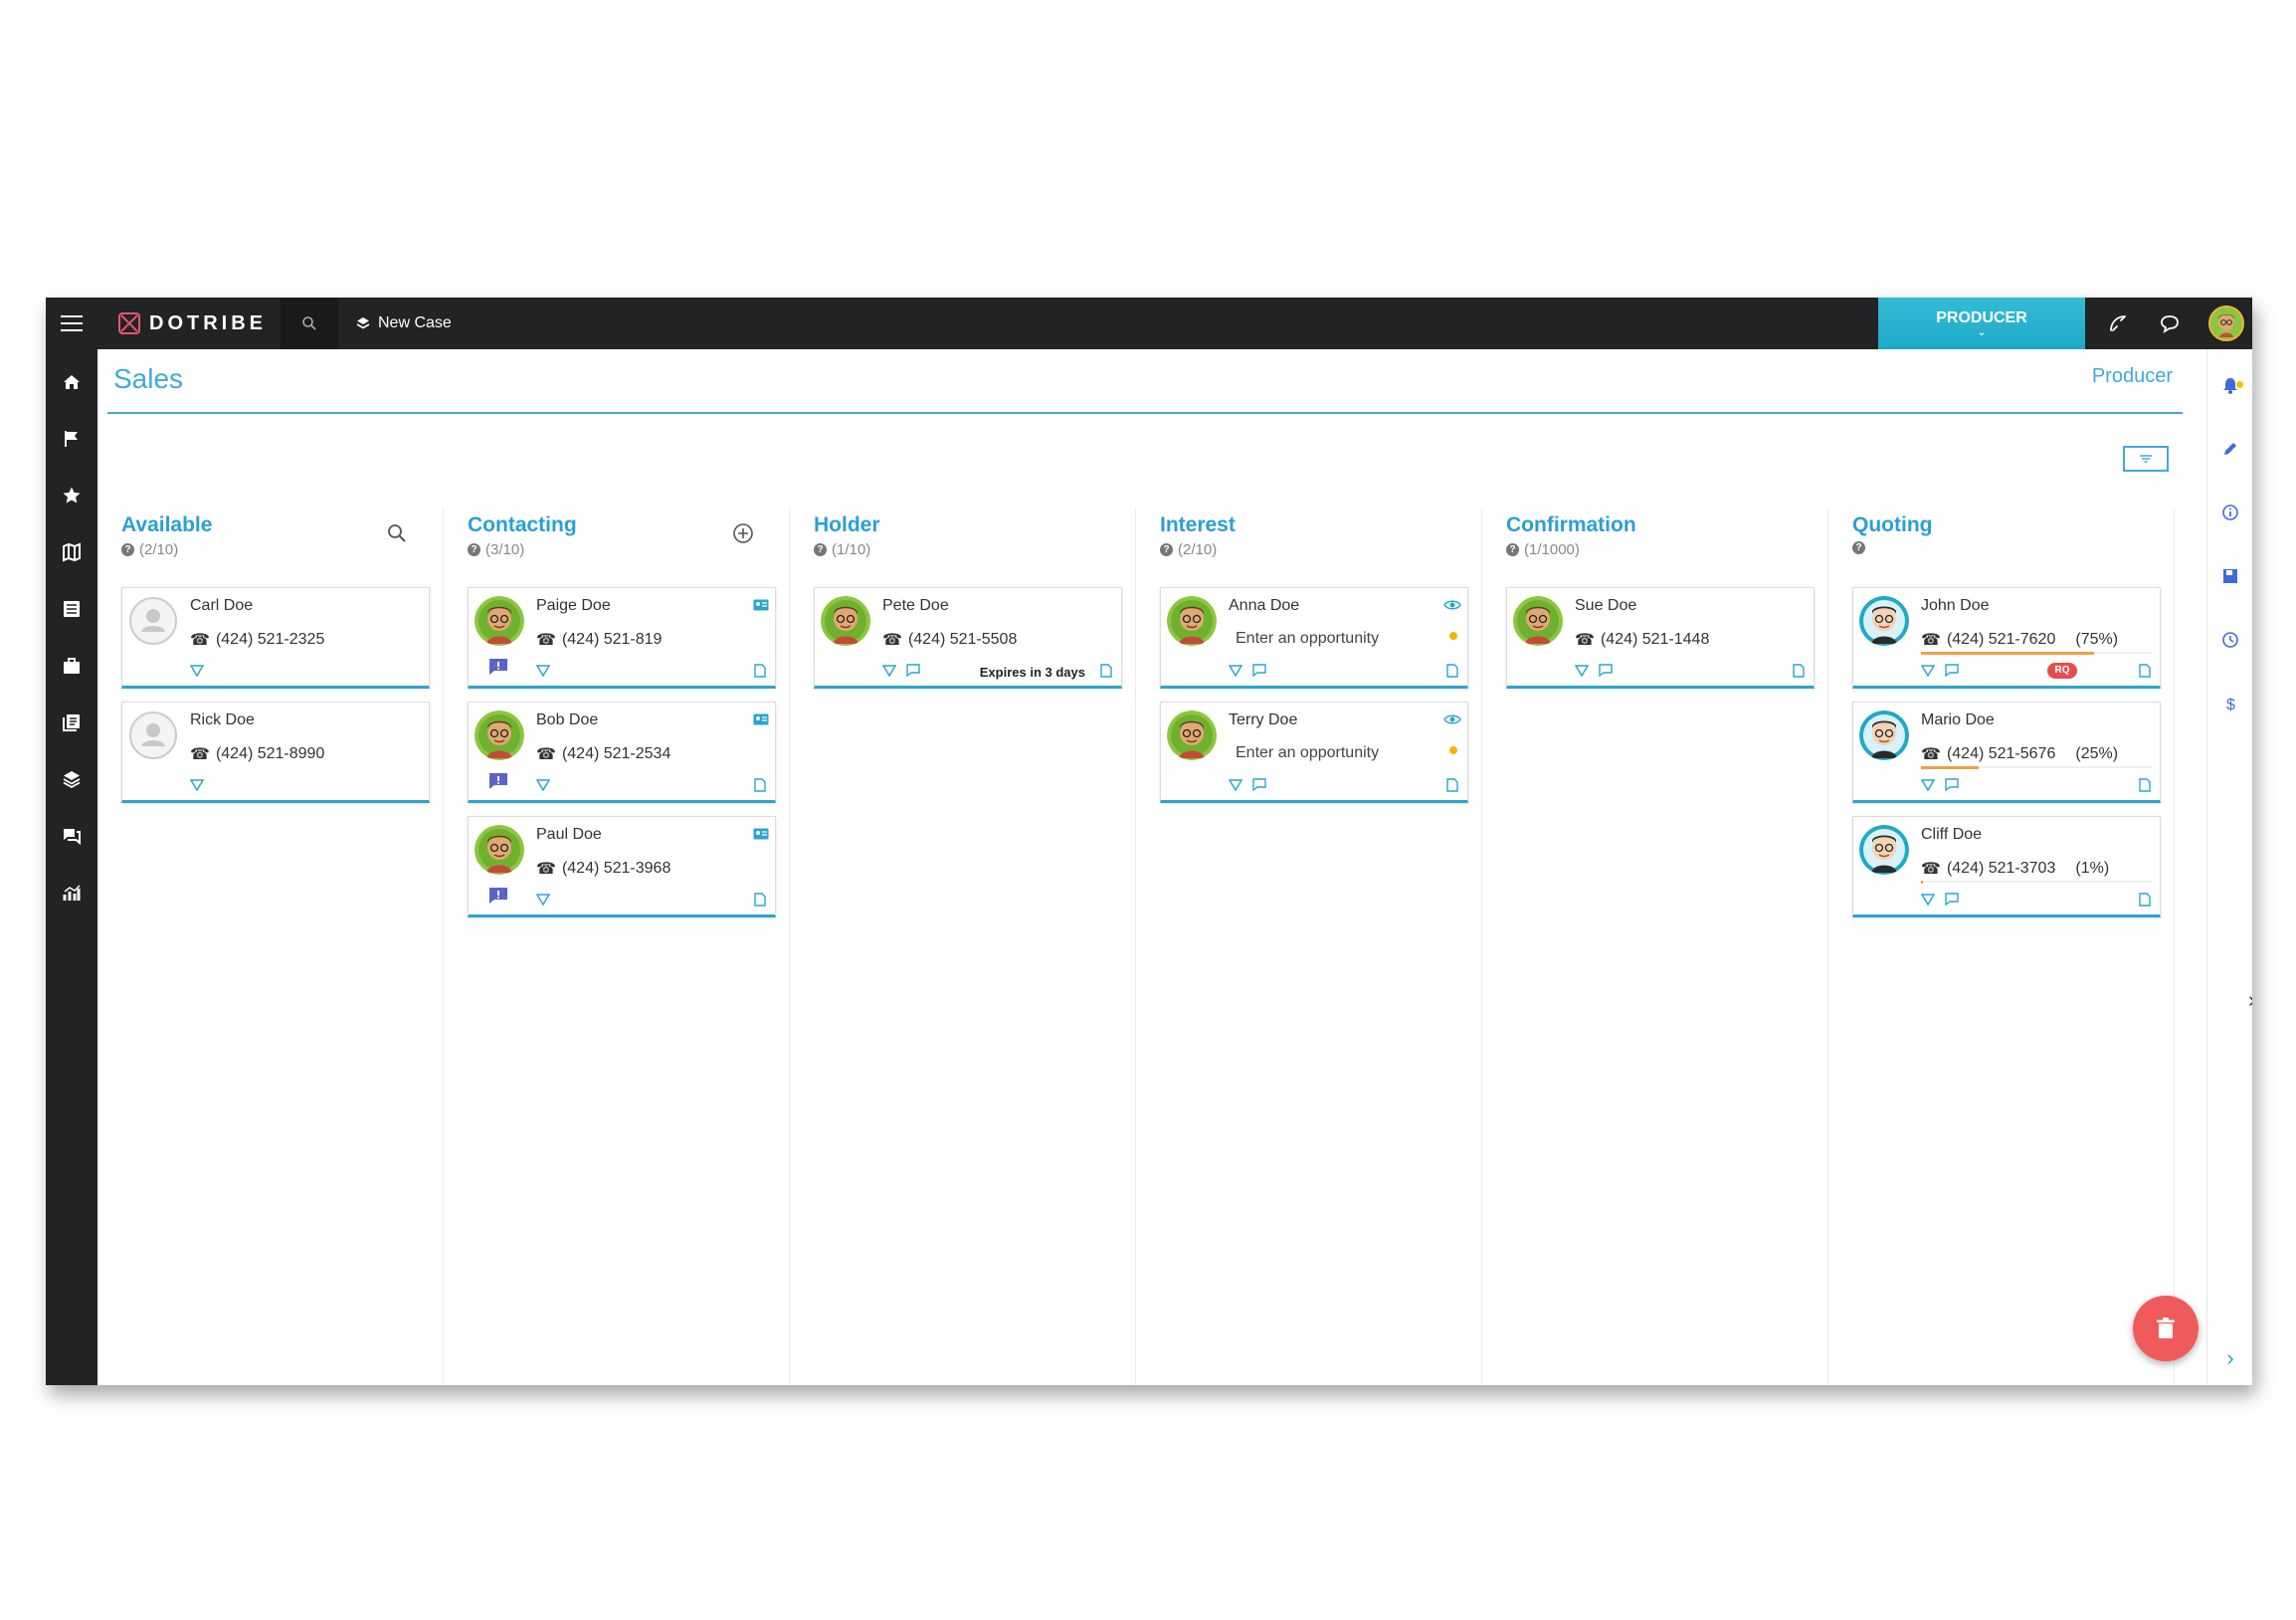  Describe the element at coordinates (257, 640) in the screenshot. I see `lead-phone: ☎ (424) 521-2325` at that location.